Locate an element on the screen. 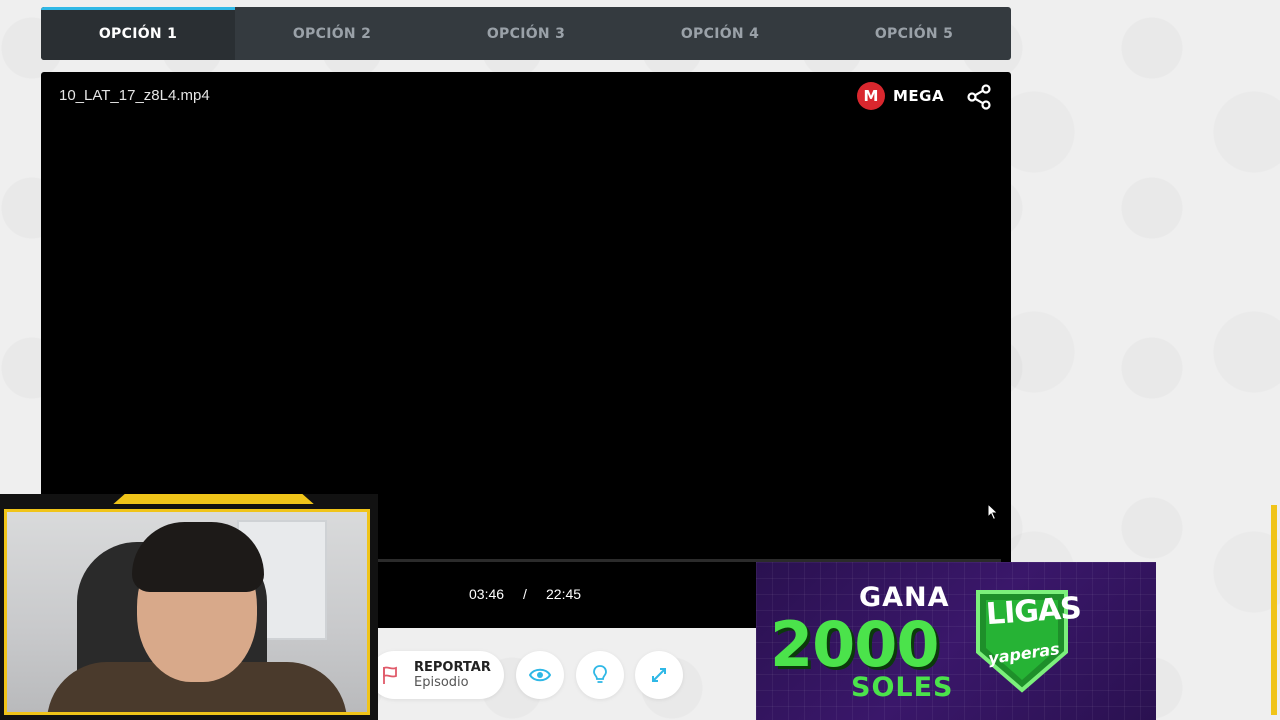 The image size is (1280, 720). total-duration: 22:45 is located at coordinates (564, 594).